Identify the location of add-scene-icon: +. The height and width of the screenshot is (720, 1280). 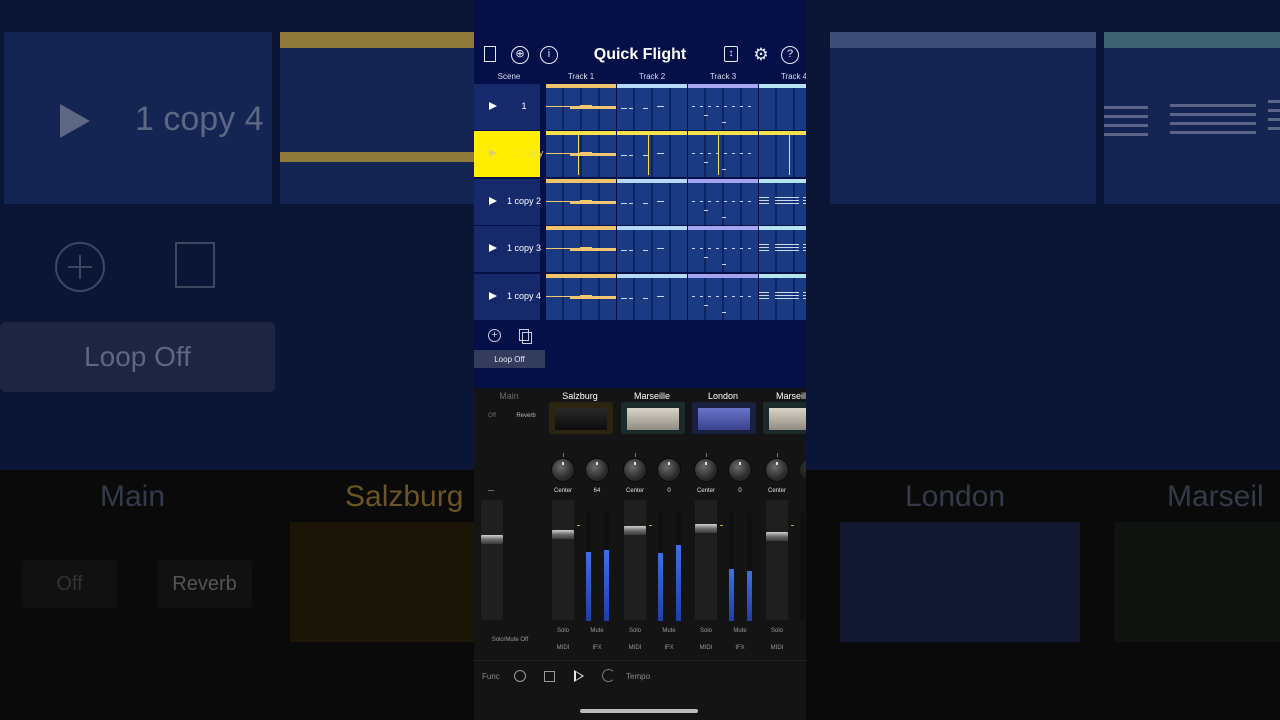
(494, 335).